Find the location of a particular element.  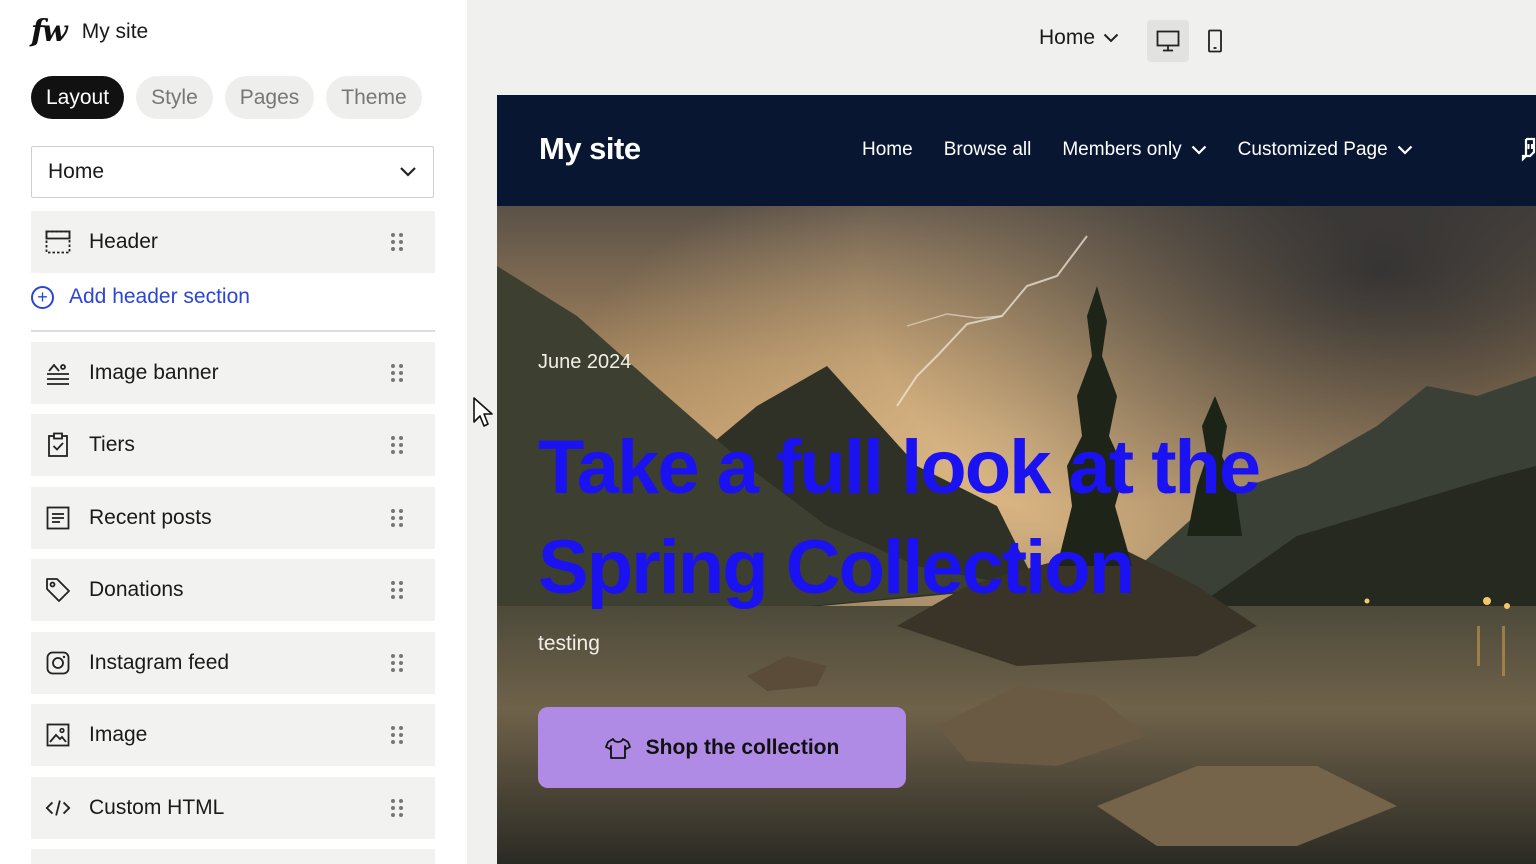

sidebar-tabs: Layout Style Pages Theme is located at coordinates (226, 97).